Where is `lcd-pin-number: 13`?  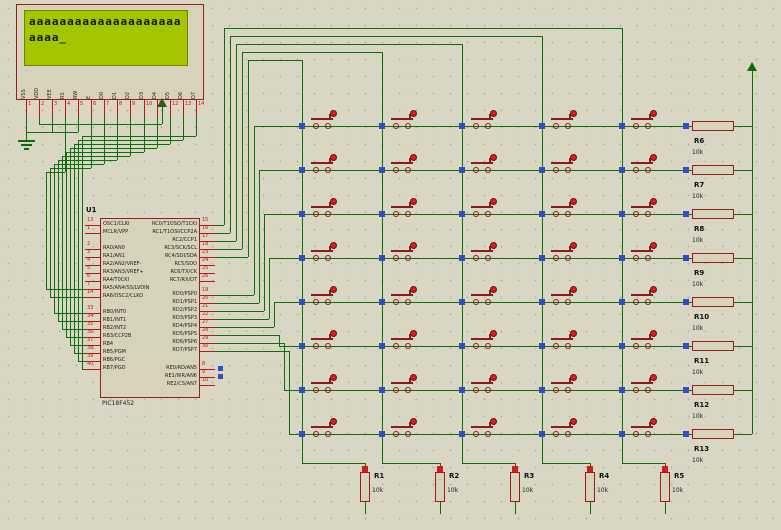
lcd-pin-number: 13 is located at coordinates (188, 104).